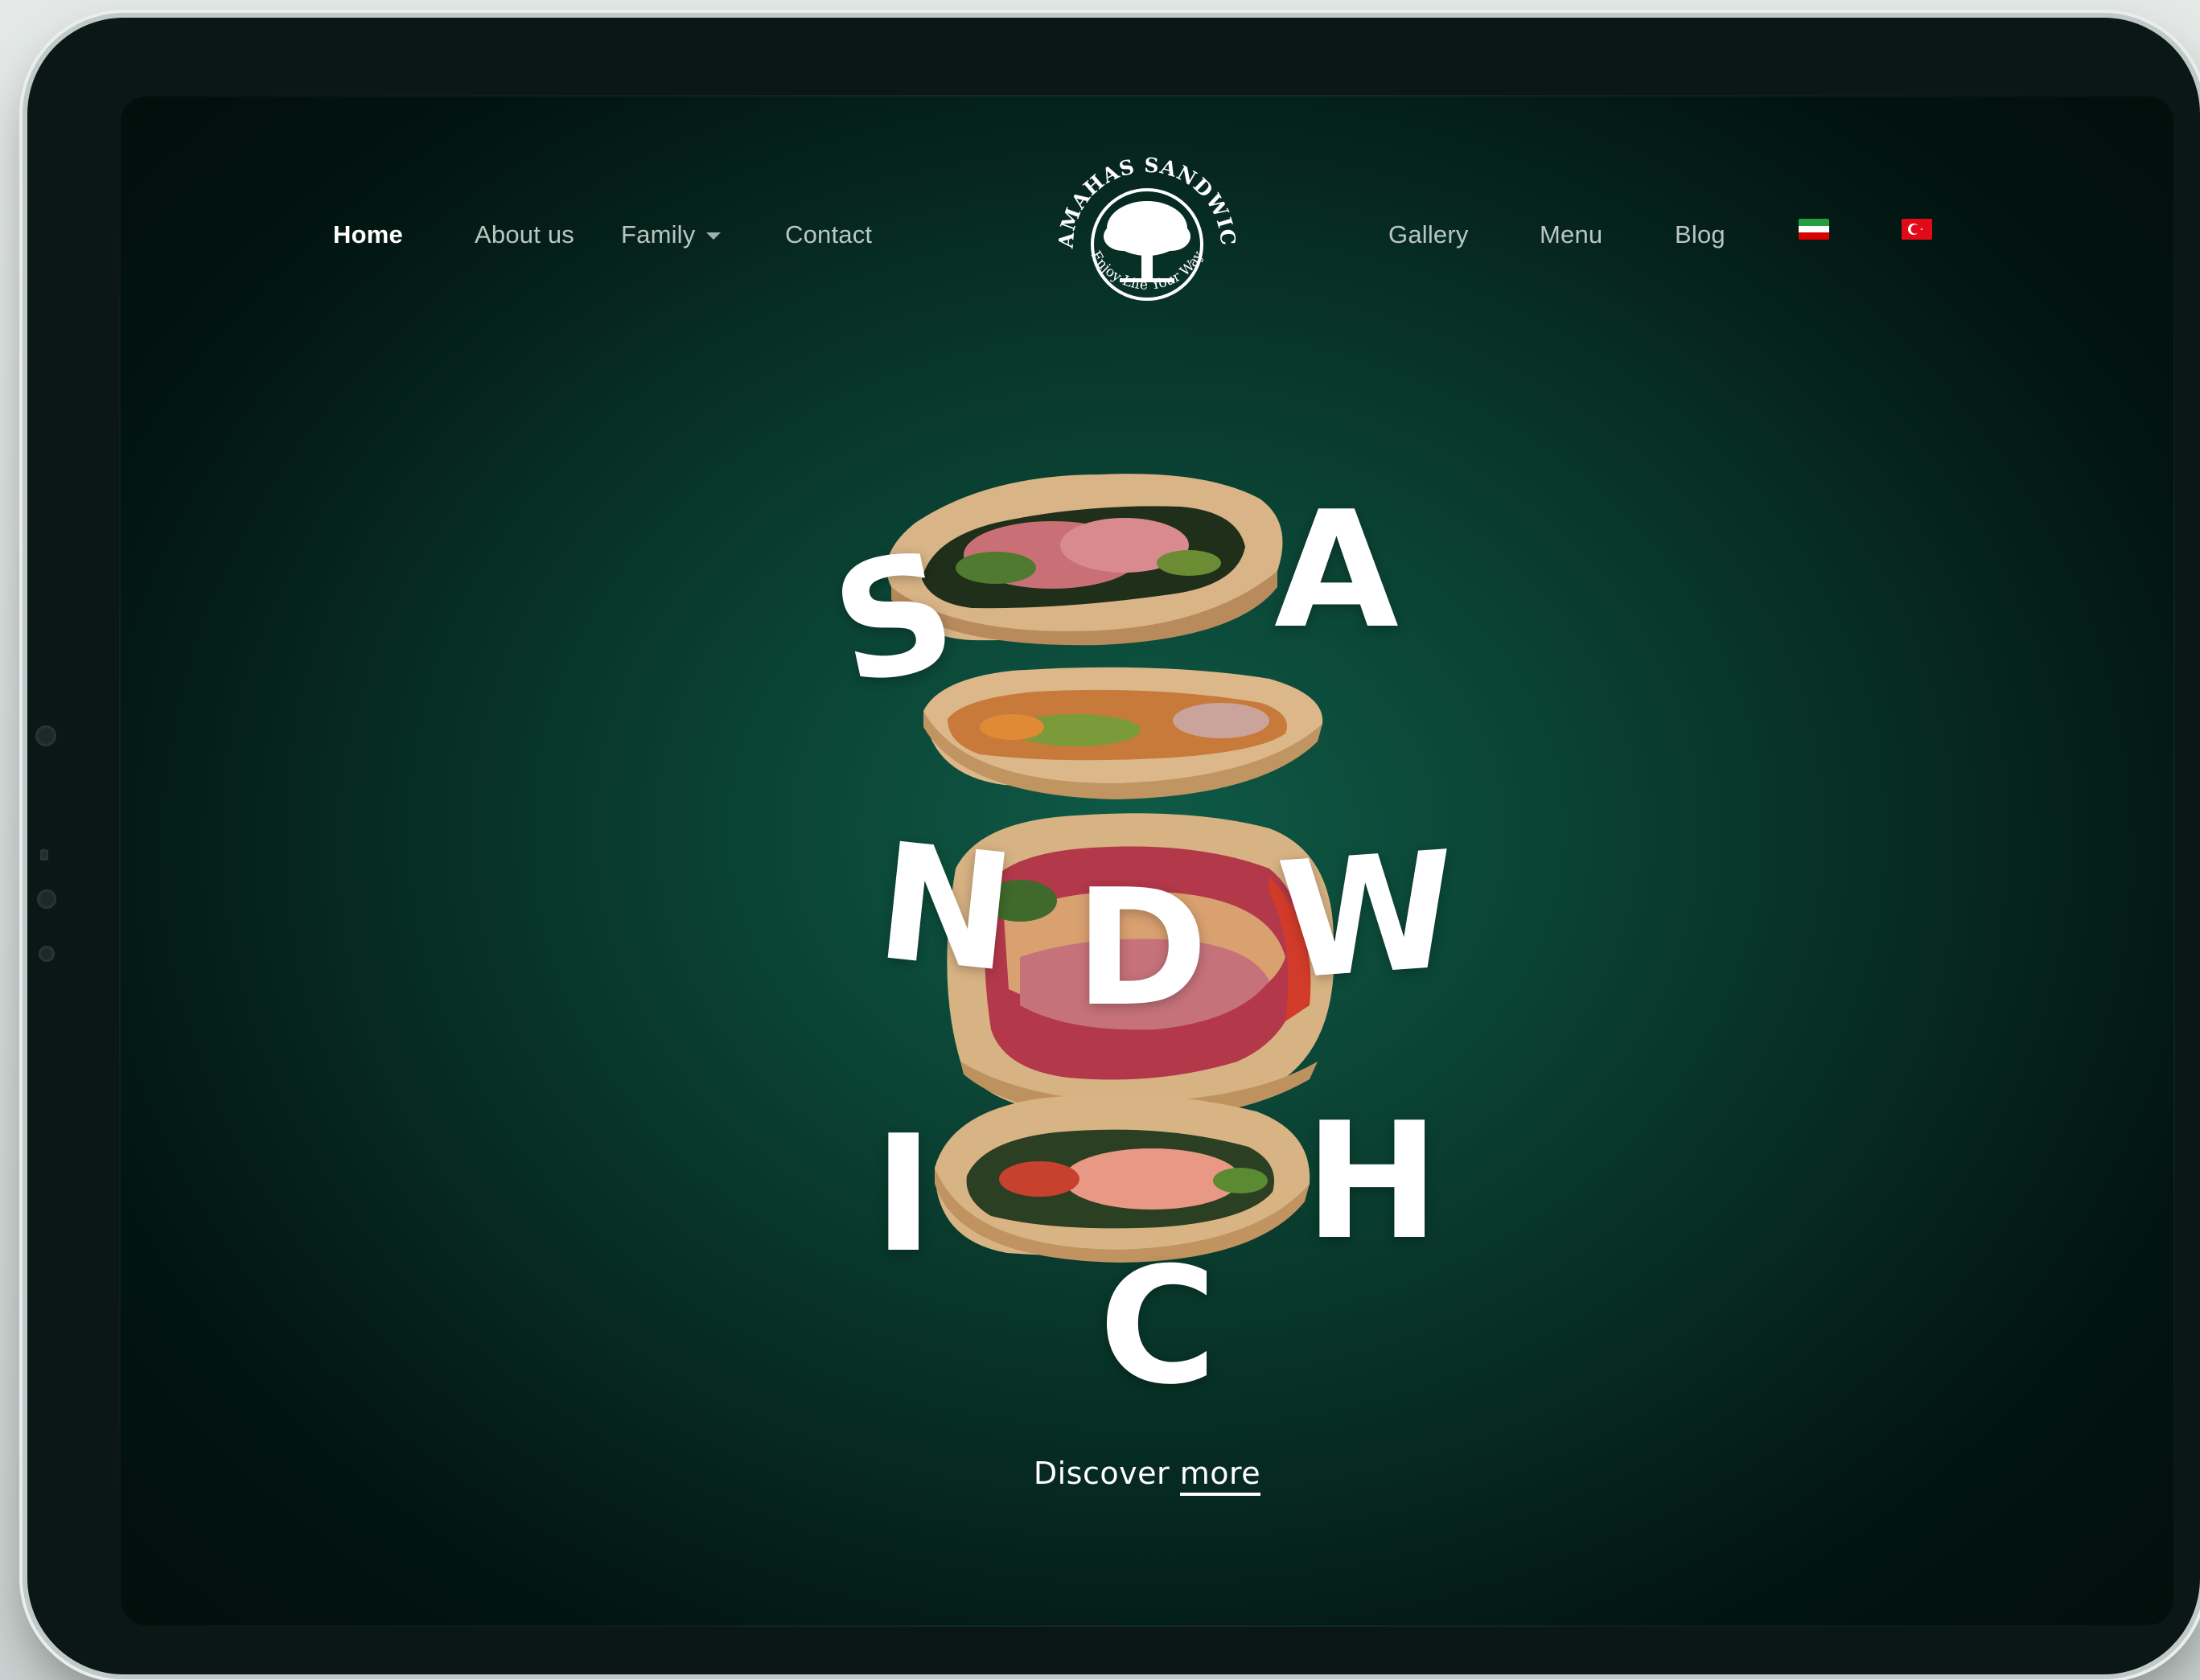 Image resolution: width=2200 pixels, height=1680 pixels. What do you see at coordinates (1158, 1326) in the screenshot?
I see `hero-letter-c: C` at bounding box center [1158, 1326].